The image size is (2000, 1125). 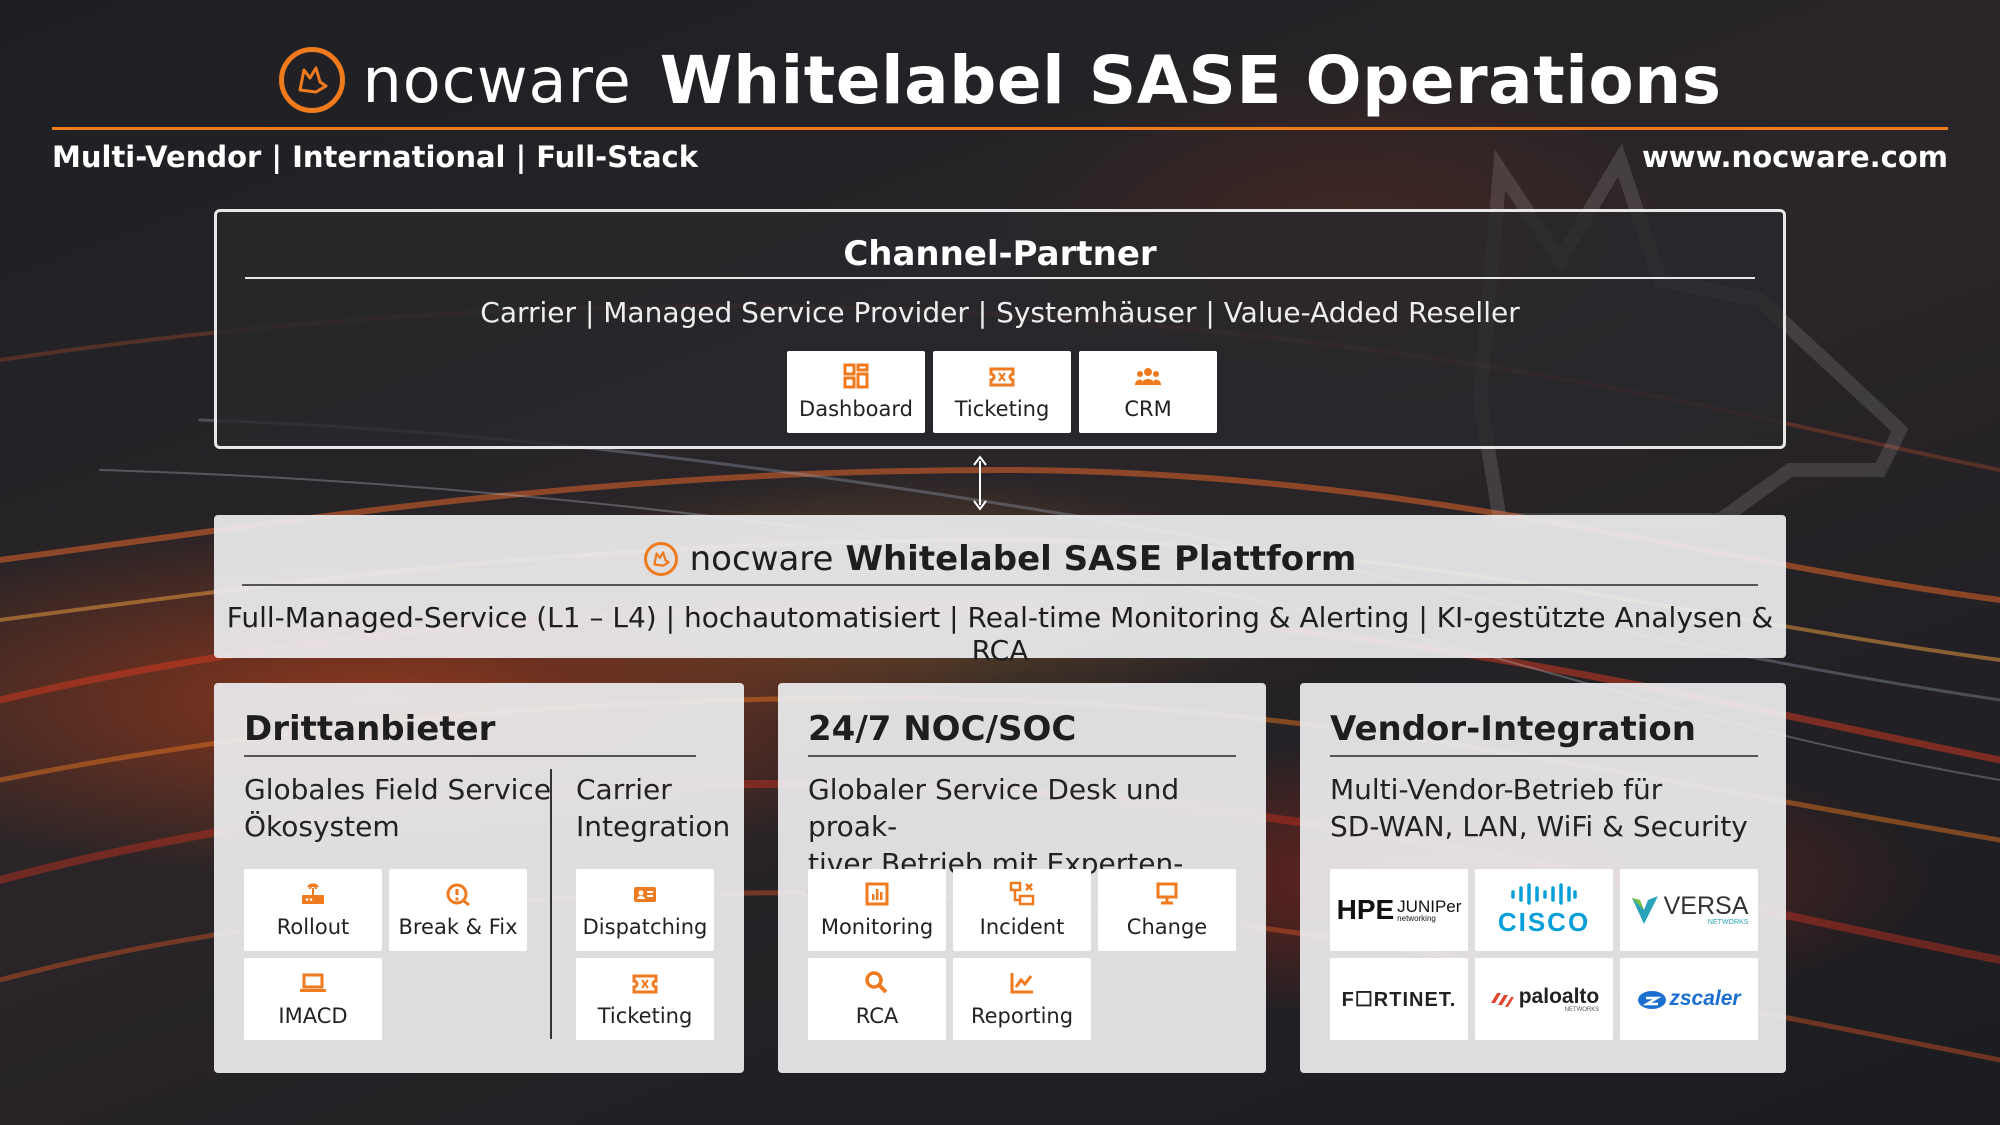 What do you see at coordinates (877, 1016) in the screenshot?
I see `tile-label: RCA` at bounding box center [877, 1016].